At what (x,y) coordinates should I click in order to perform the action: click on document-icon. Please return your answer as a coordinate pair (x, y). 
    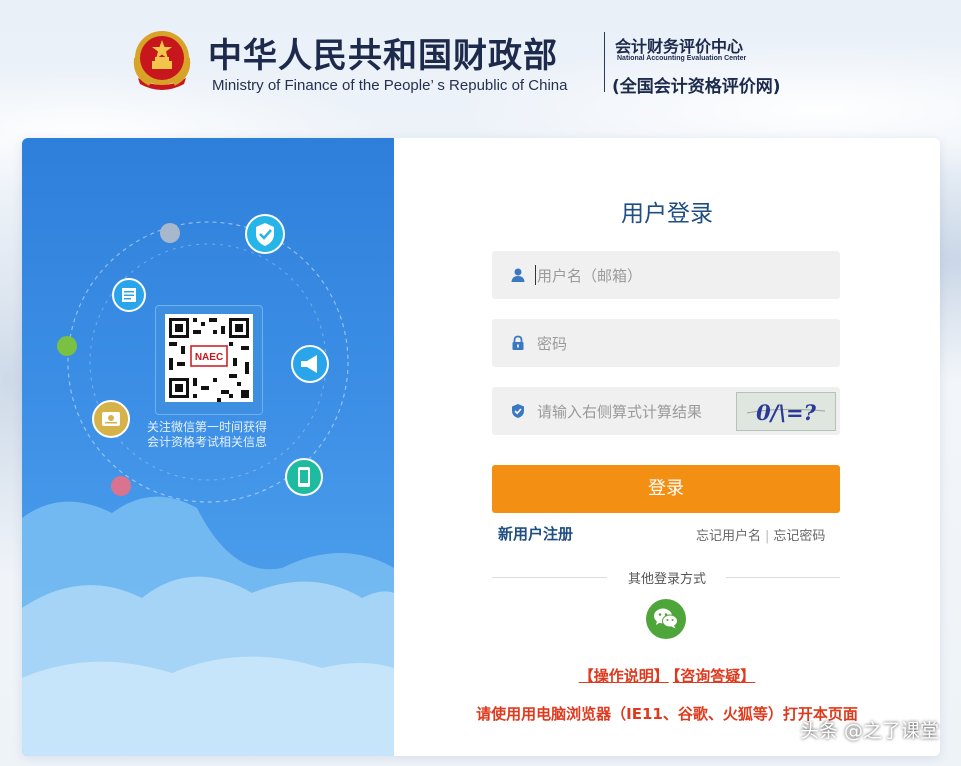
    Looking at the image, I should click on (129, 295).